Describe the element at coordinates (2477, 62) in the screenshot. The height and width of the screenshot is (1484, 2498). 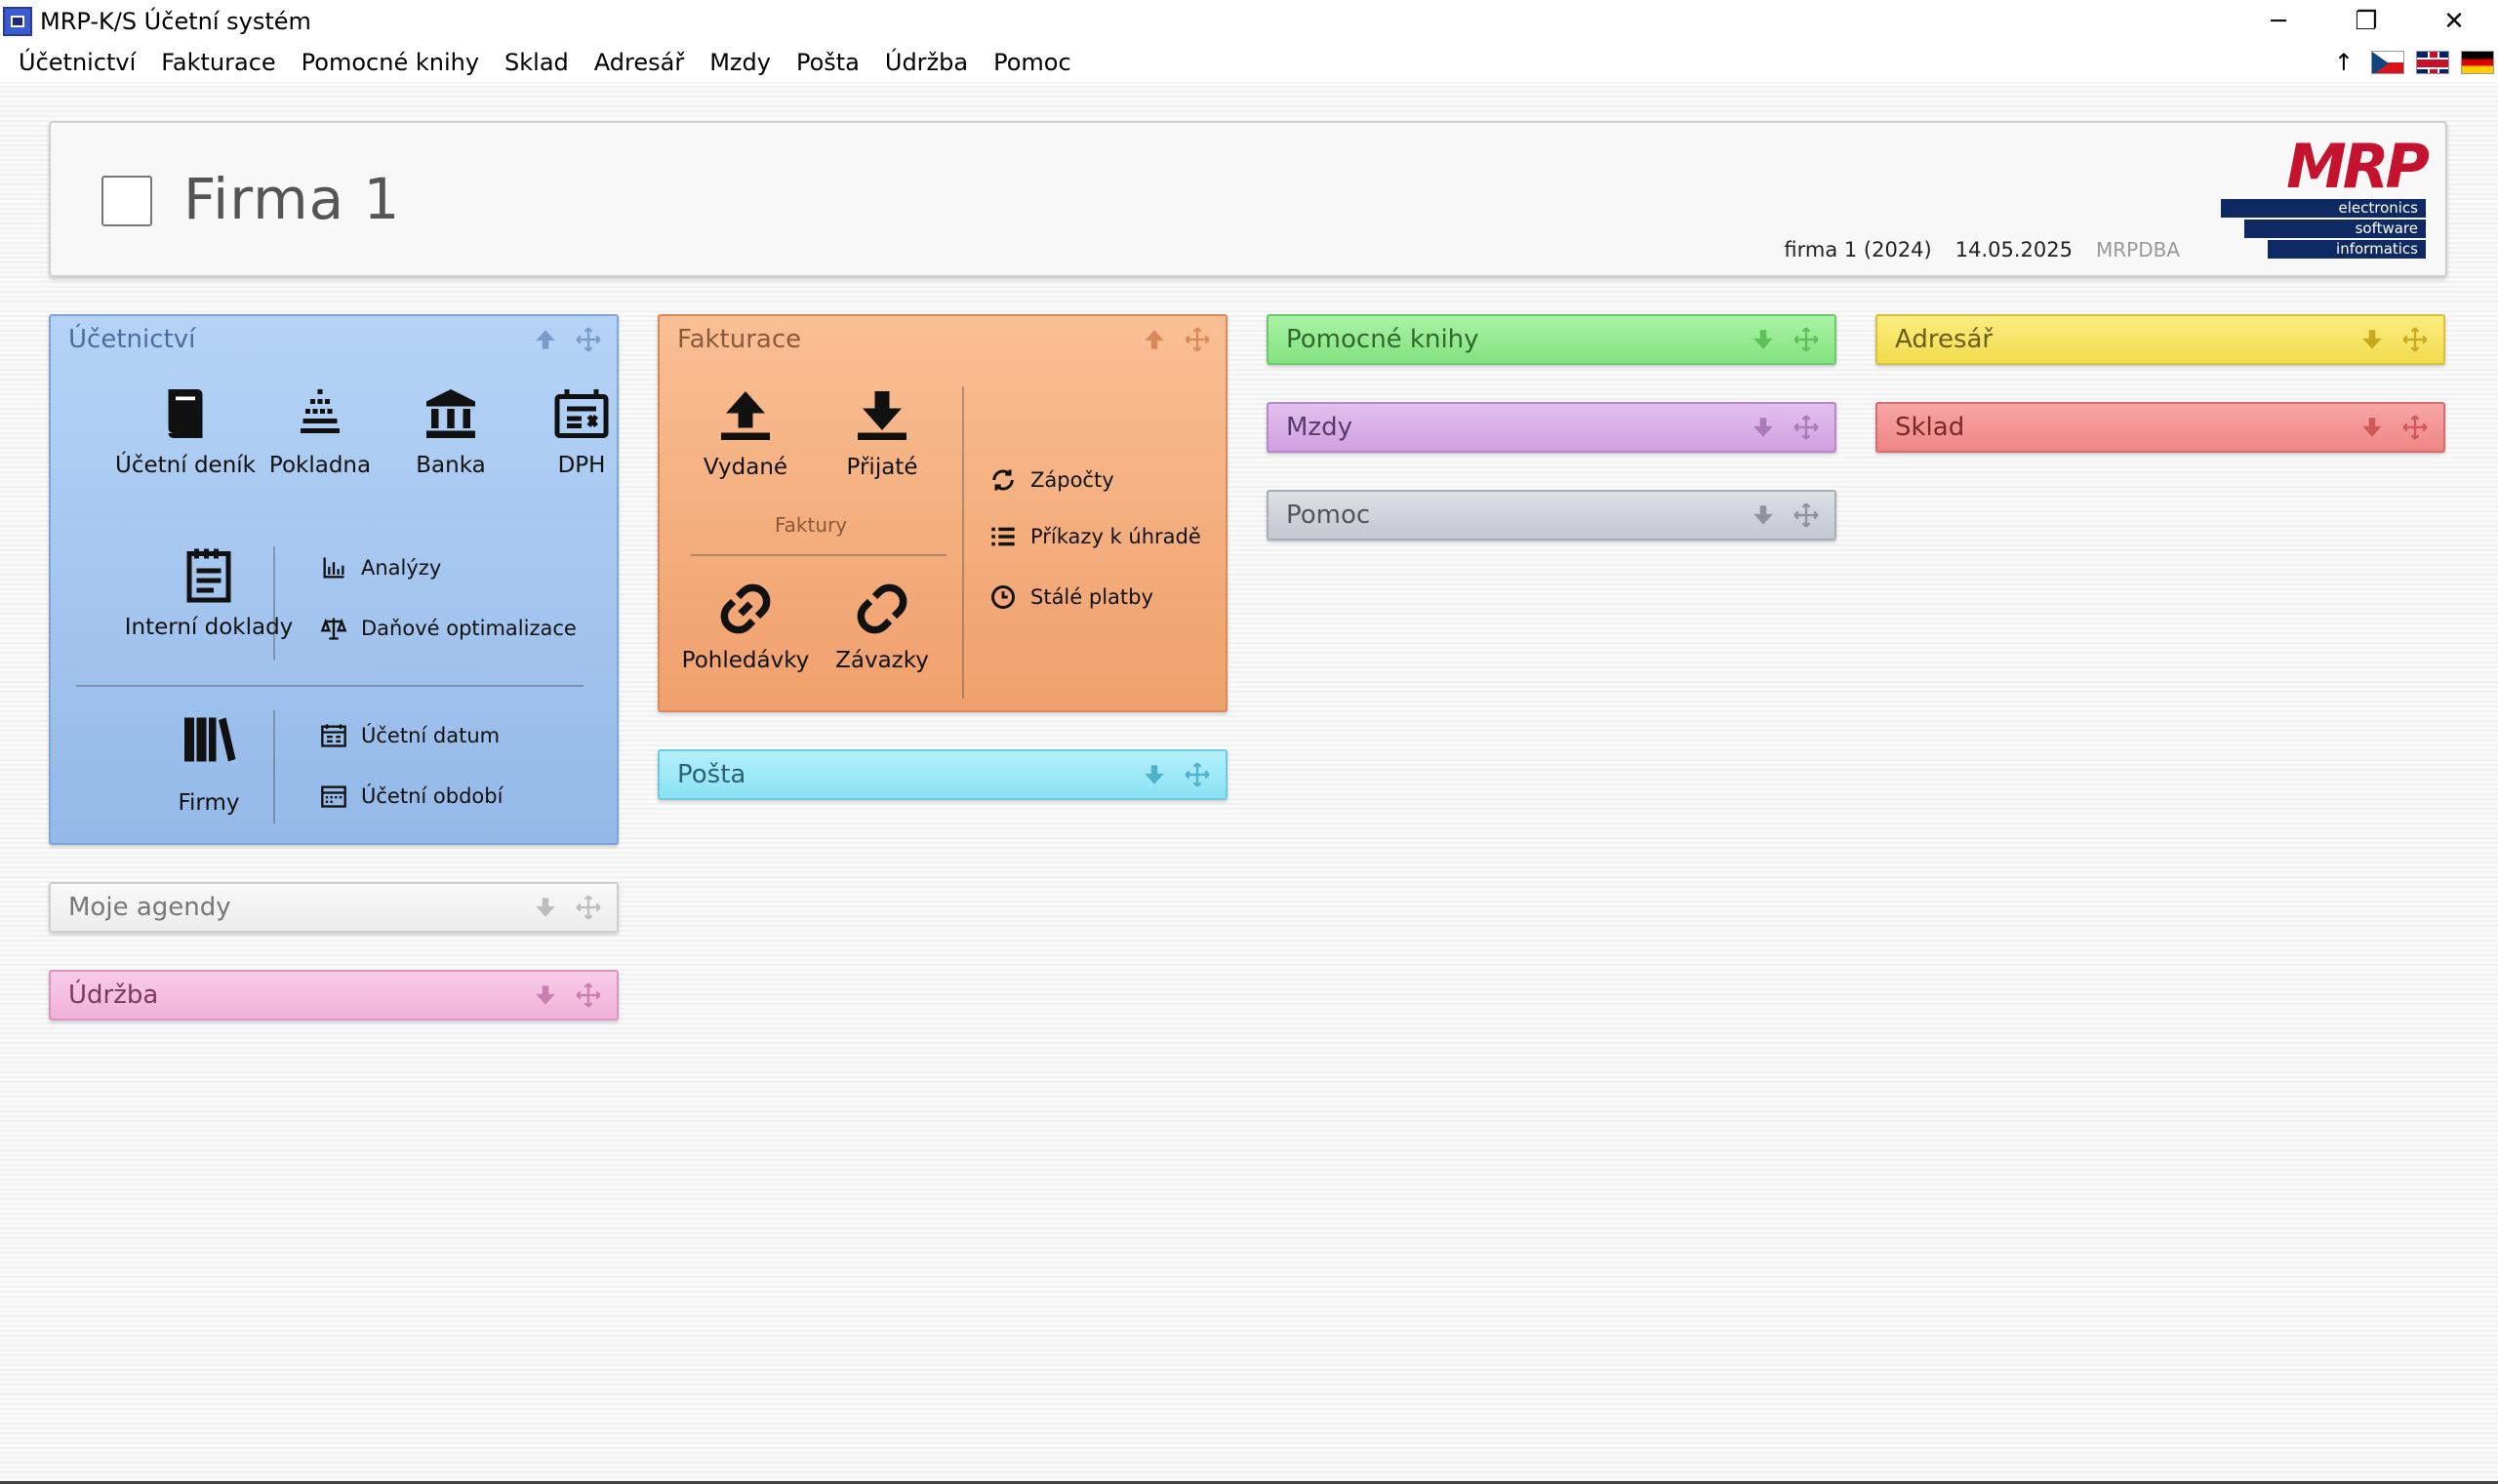
I see `de-flag-icon` at that location.